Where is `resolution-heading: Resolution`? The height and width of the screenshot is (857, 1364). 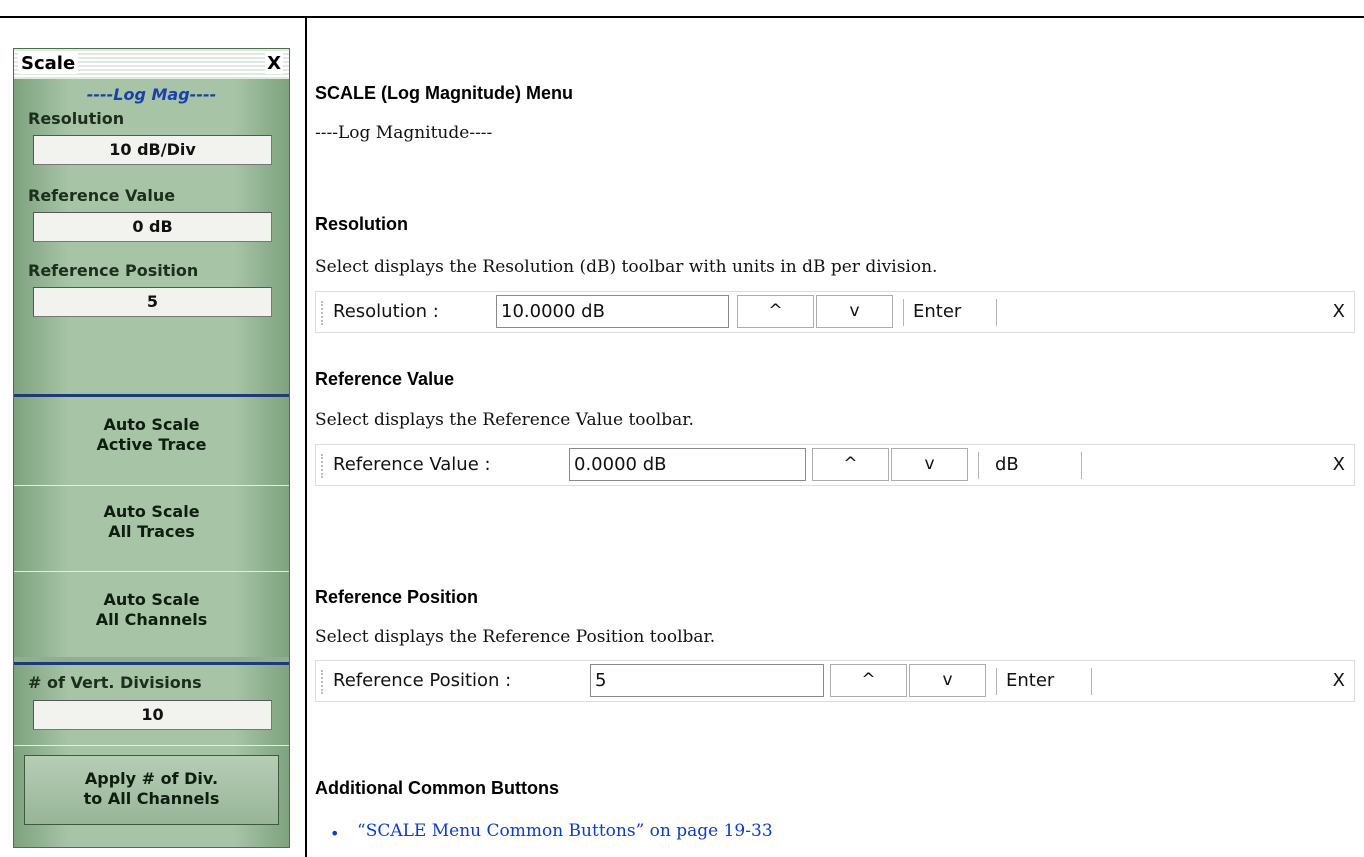
resolution-heading: Resolution is located at coordinates (361, 224).